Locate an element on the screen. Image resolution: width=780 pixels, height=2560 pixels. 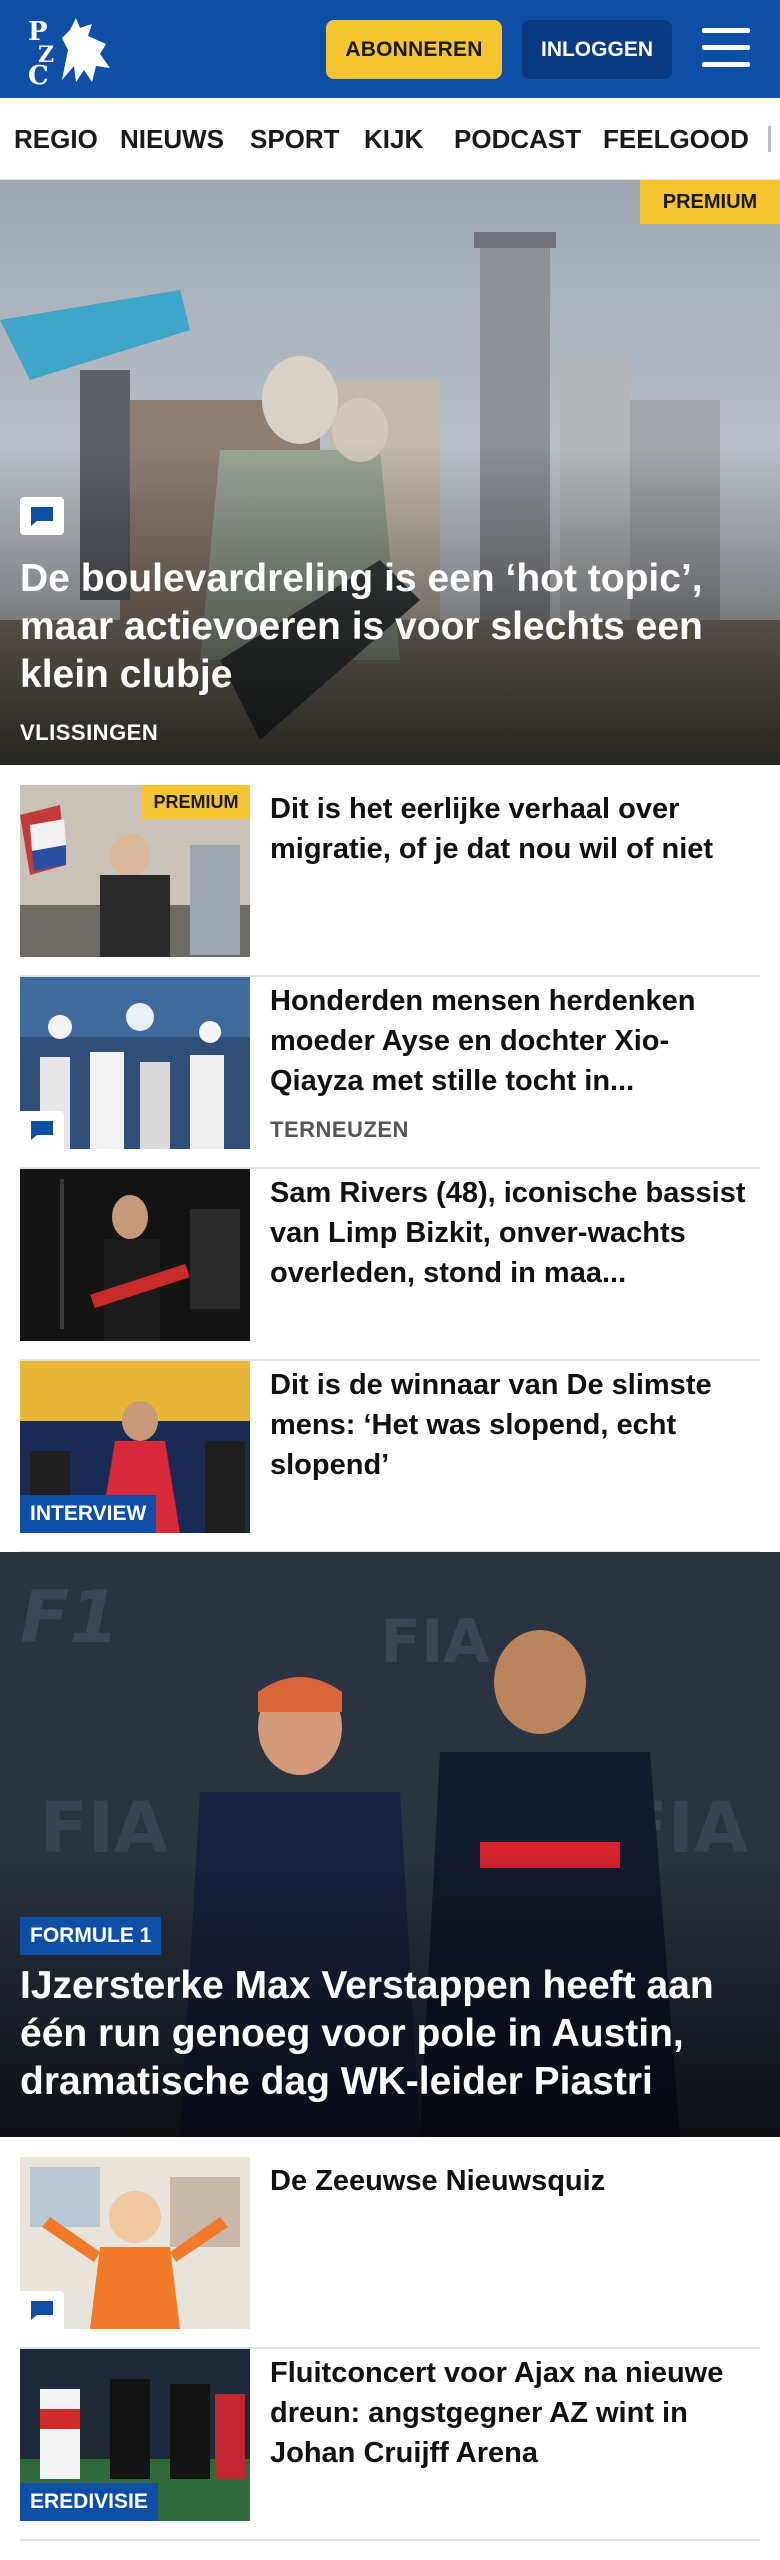
nav-overflow-indicator is located at coordinates (769, 139).